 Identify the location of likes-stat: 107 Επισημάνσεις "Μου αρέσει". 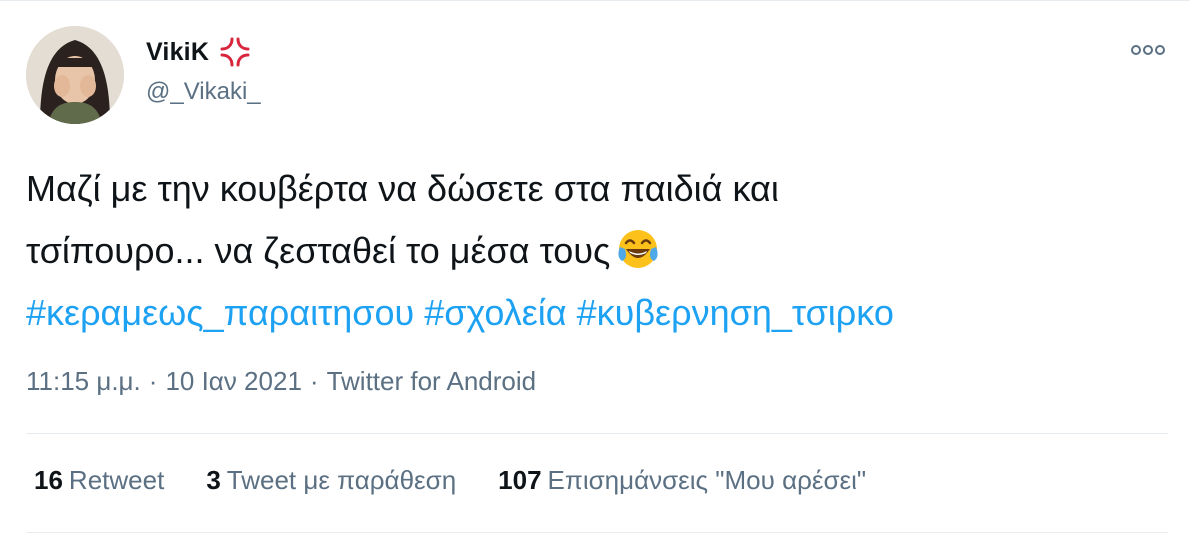
(682, 480).